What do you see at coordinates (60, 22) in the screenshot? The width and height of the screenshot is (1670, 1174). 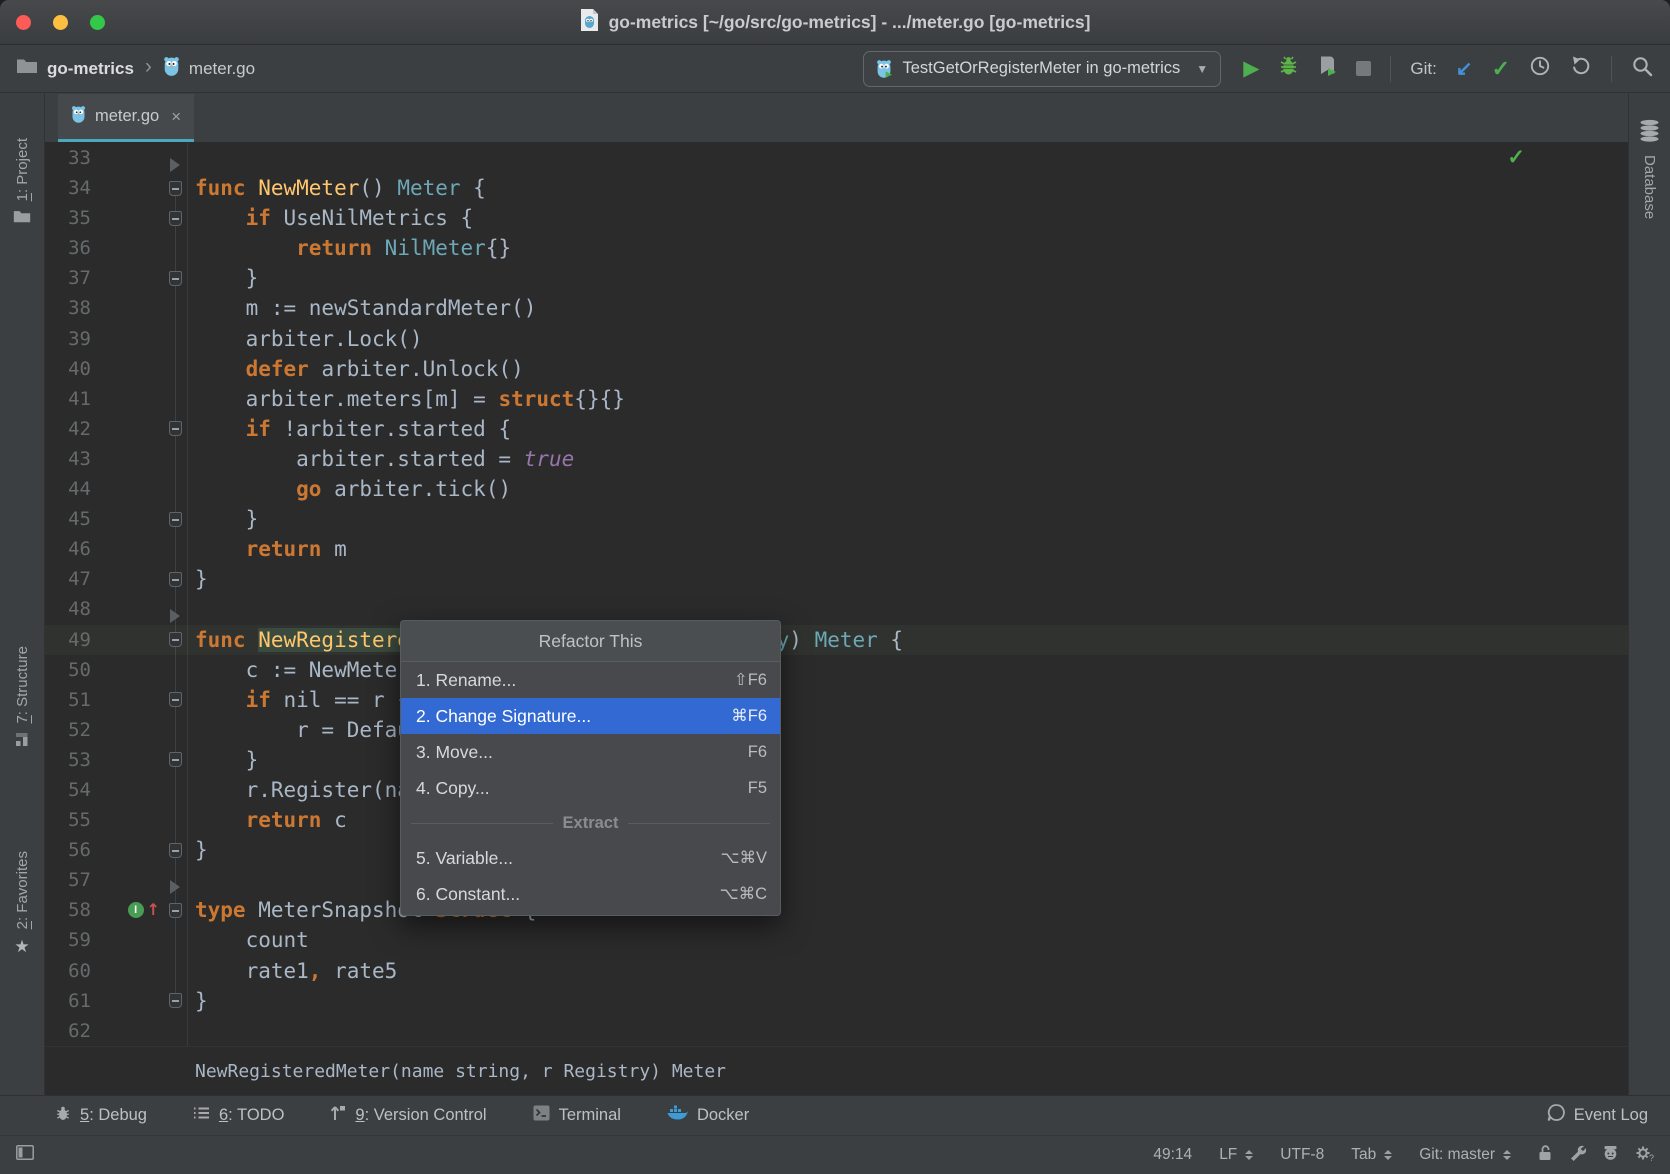 I see `minimize-window-button` at bounding box center [60, 22].